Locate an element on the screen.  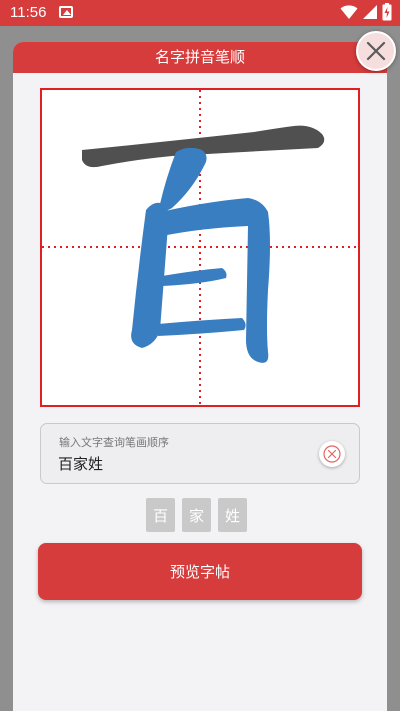
clear-button is located at coordinates (332, 454).